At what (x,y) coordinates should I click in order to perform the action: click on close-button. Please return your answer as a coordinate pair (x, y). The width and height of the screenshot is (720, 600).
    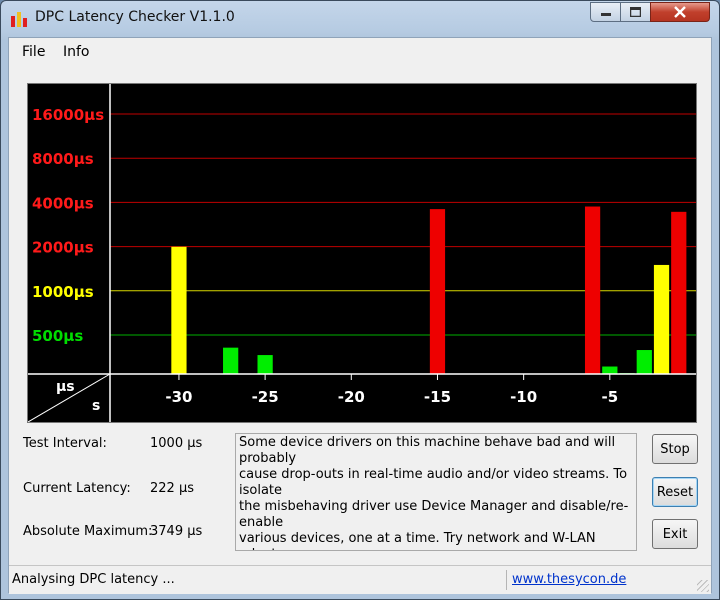
    Looking at the image, I should click on (680, 12).